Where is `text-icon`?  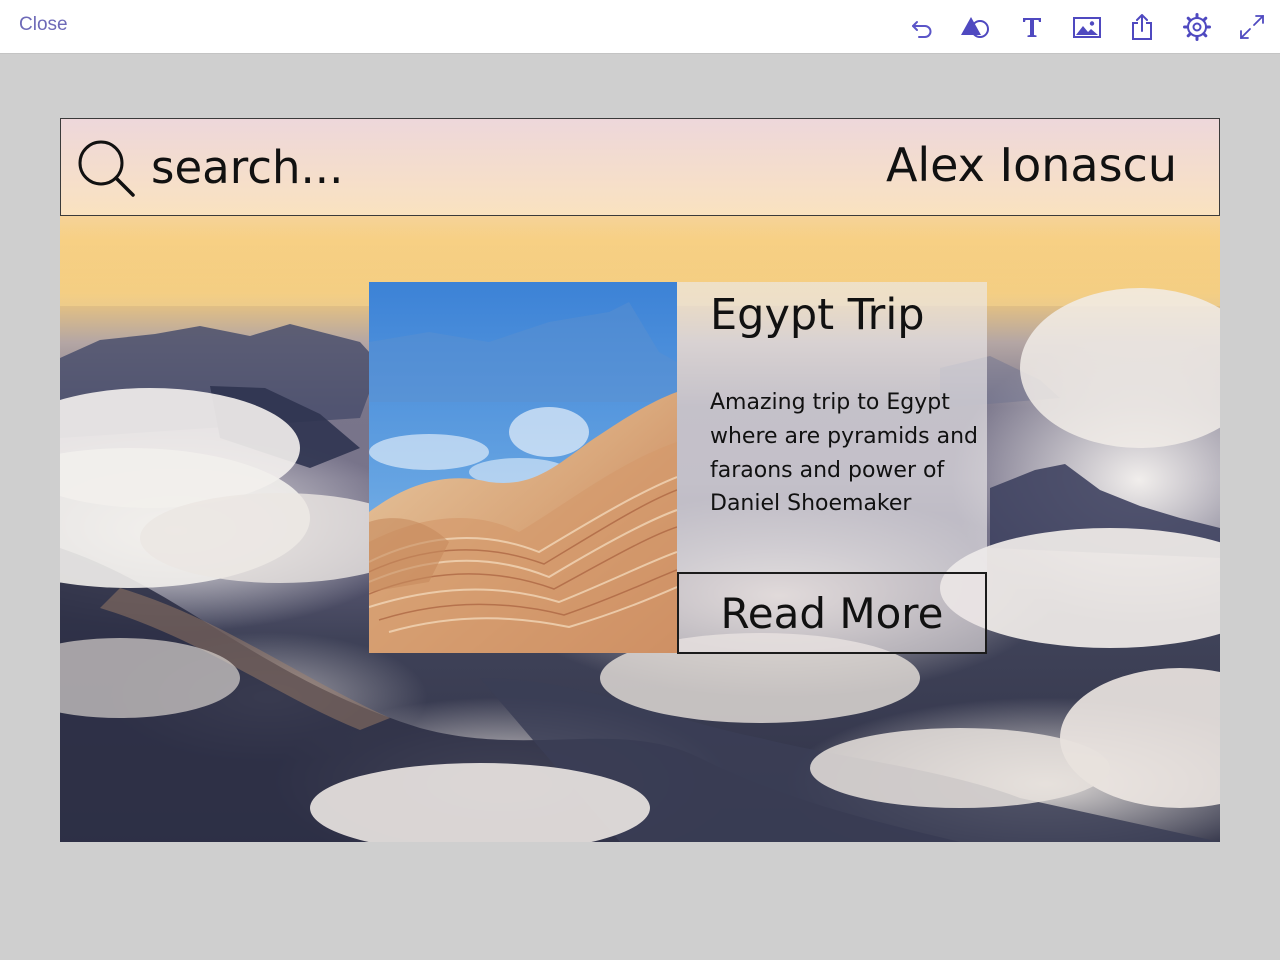 text-icon is located at coordinates (1032, 27).